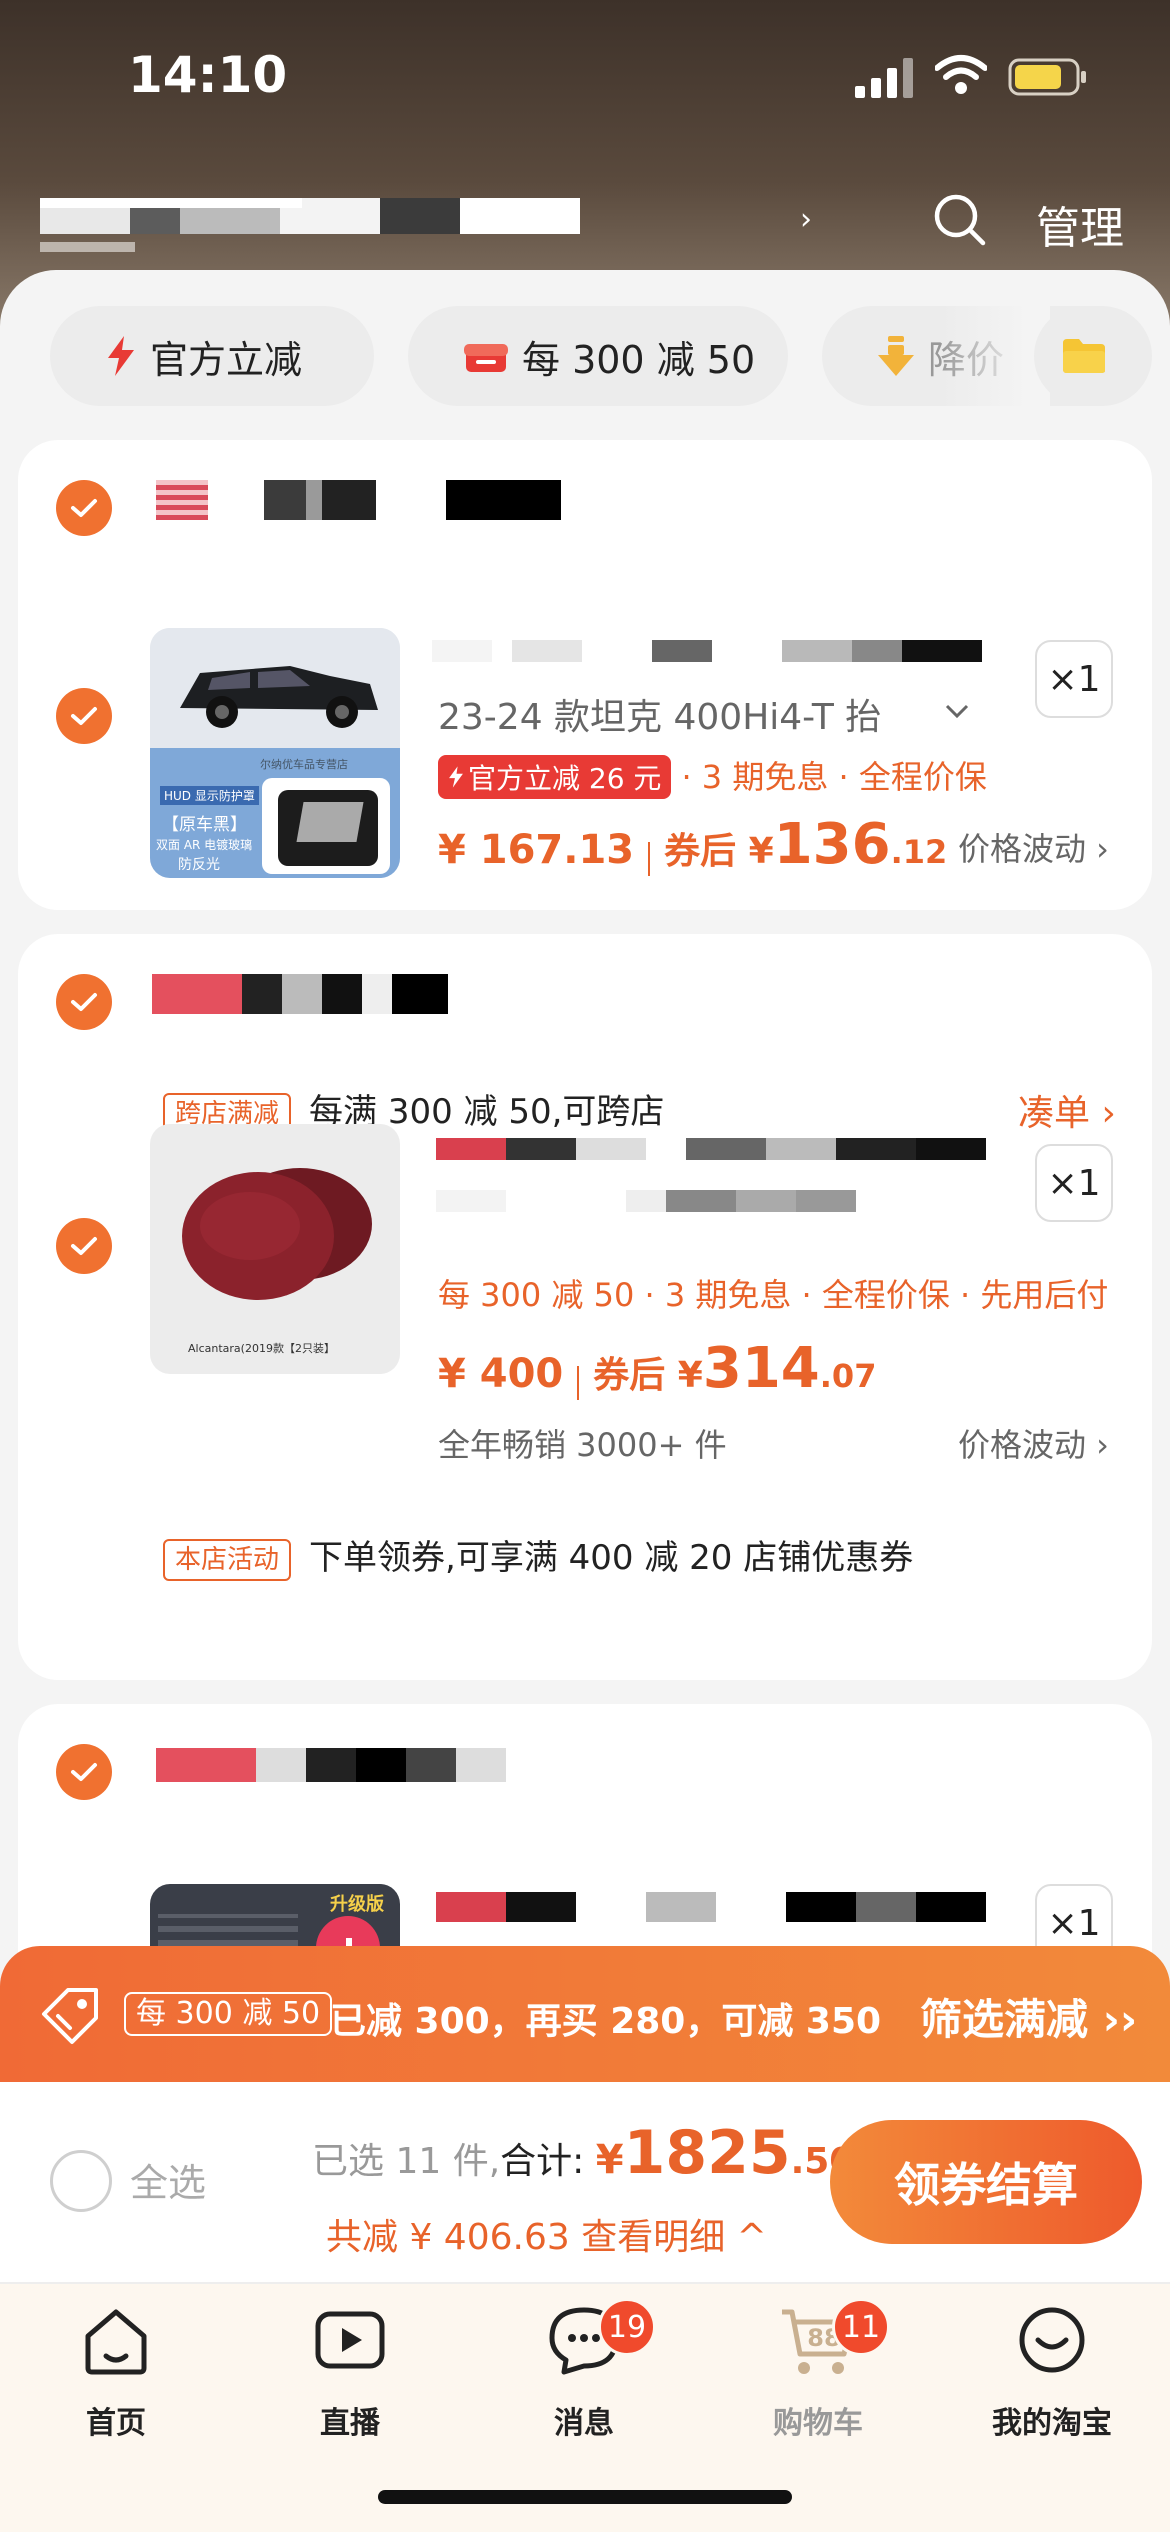  What do you see at coordinates (275, 688) in the screenshot?
I see `suv-car-image` at bounding box center [275, 688].